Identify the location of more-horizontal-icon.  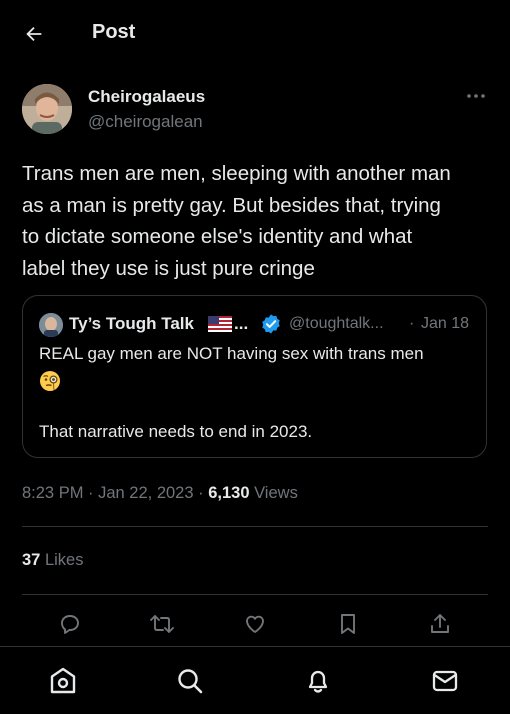
(476, 96).